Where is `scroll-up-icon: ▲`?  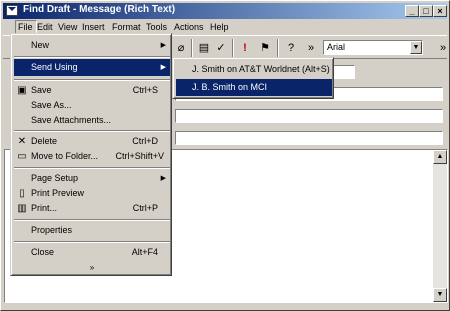
scroll-up-icon: ▲ is located at coordinates (440, 157).